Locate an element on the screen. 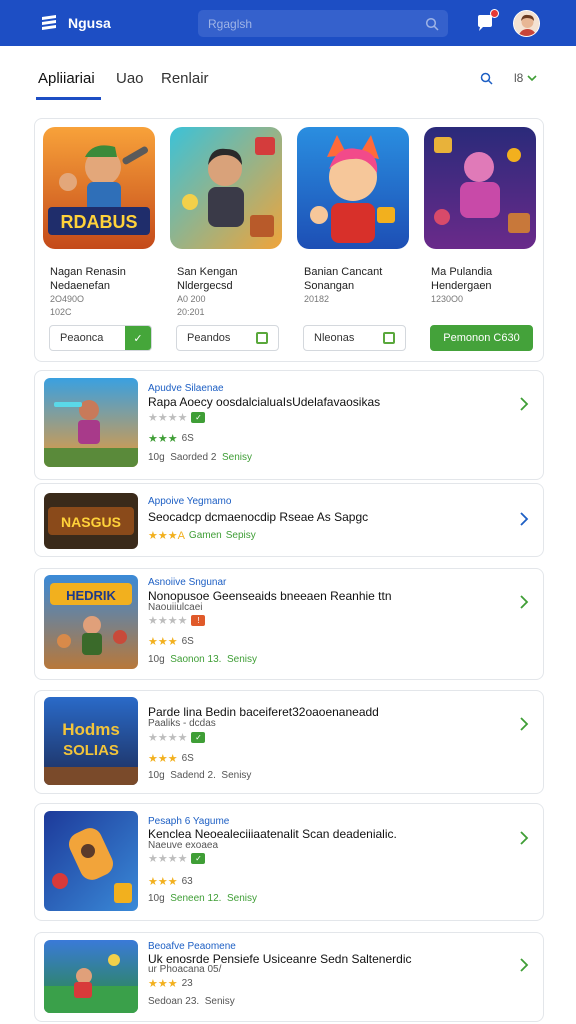 This screenshot has height=1024, width=576. item-title: Seocadcp dcmaenocdip Rseae As Sapgc is located at coordinates (258, 517).